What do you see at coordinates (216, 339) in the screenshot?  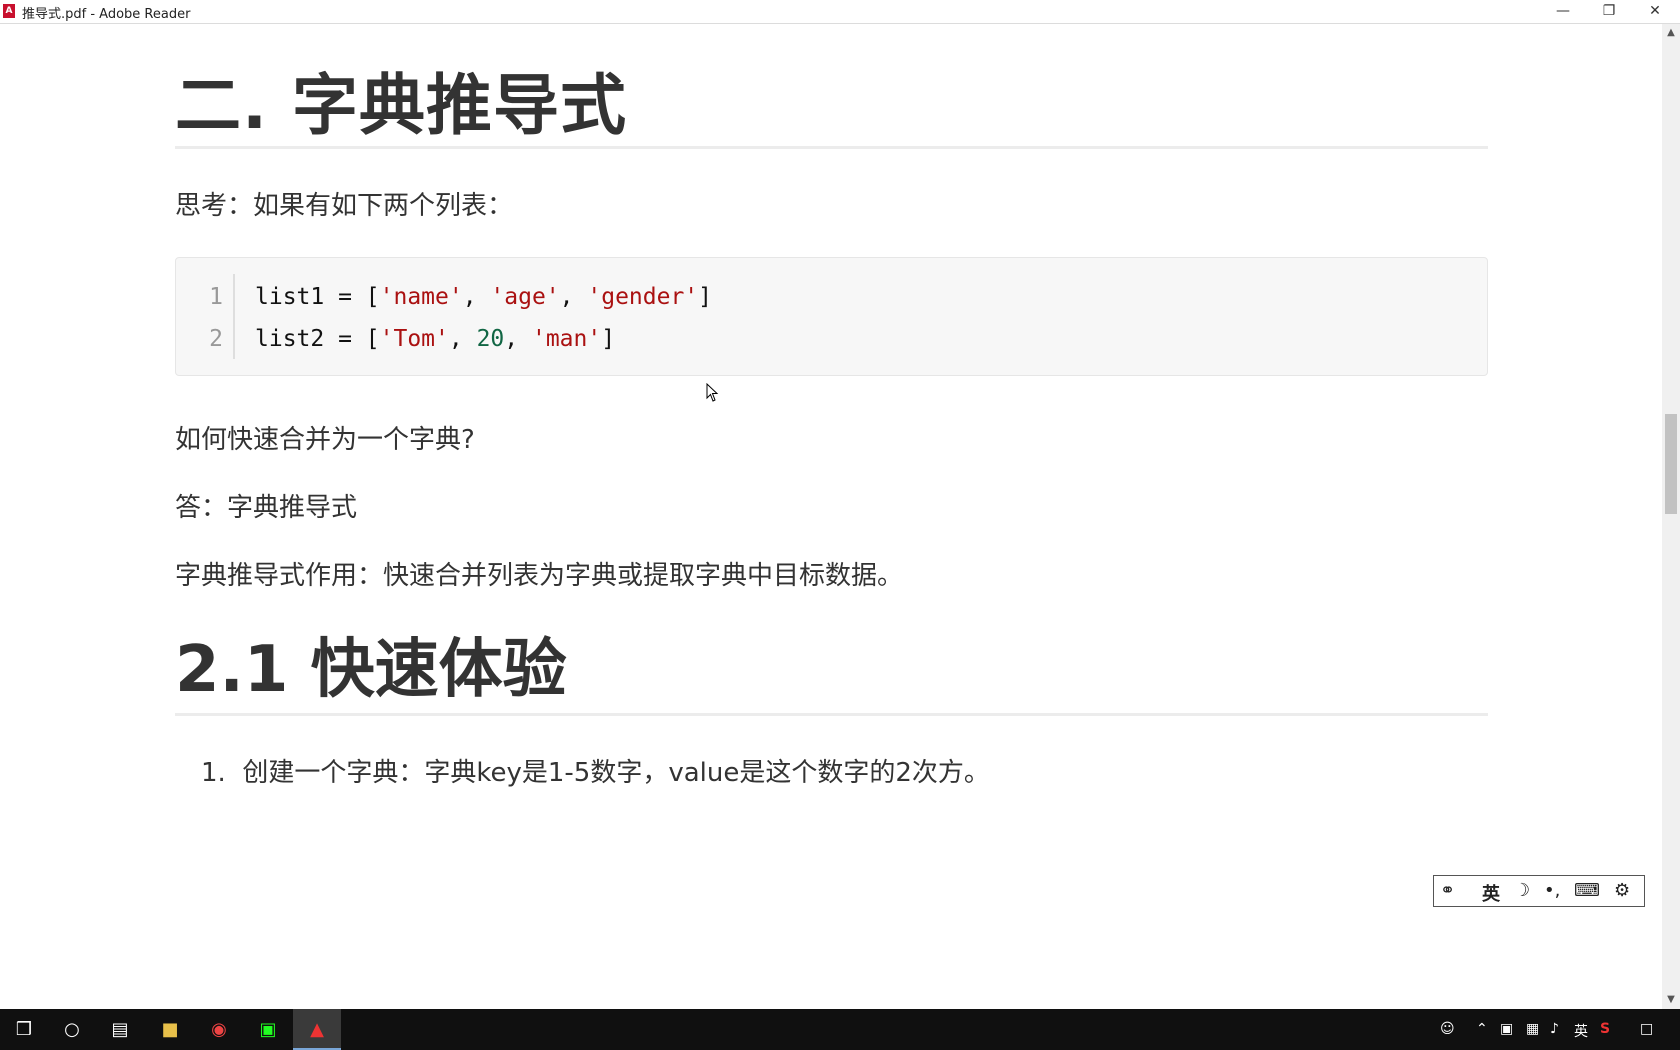 I see `line-number: 2` at bounding box center [216, 339].